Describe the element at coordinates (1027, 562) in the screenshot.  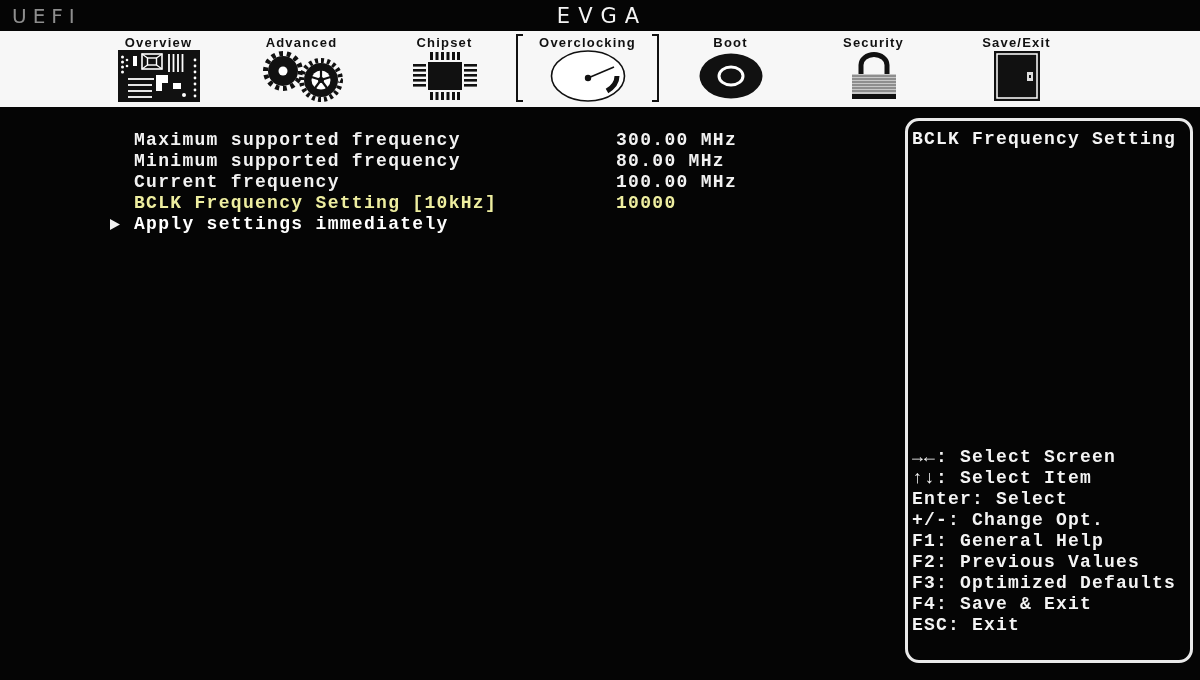
I see `key-hint: F2: Previous Values` at that location.